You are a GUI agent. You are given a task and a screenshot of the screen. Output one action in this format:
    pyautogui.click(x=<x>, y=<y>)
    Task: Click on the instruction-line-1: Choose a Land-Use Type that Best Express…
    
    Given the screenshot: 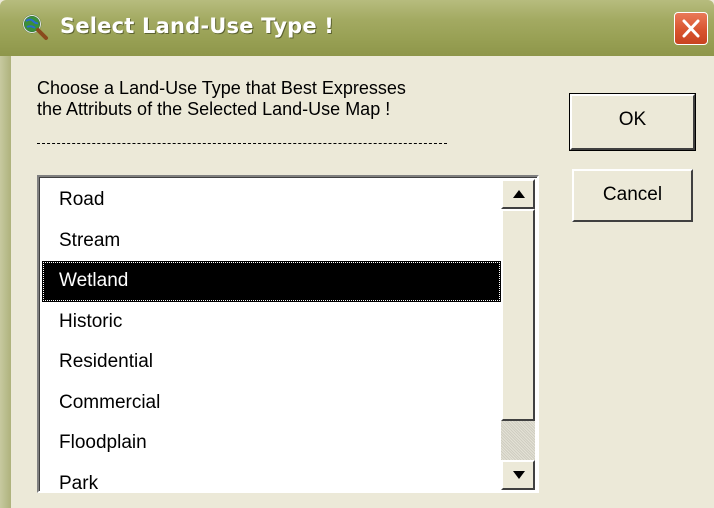 What is the action you would take?
    pyautogui.click(x=221, y=88)
    